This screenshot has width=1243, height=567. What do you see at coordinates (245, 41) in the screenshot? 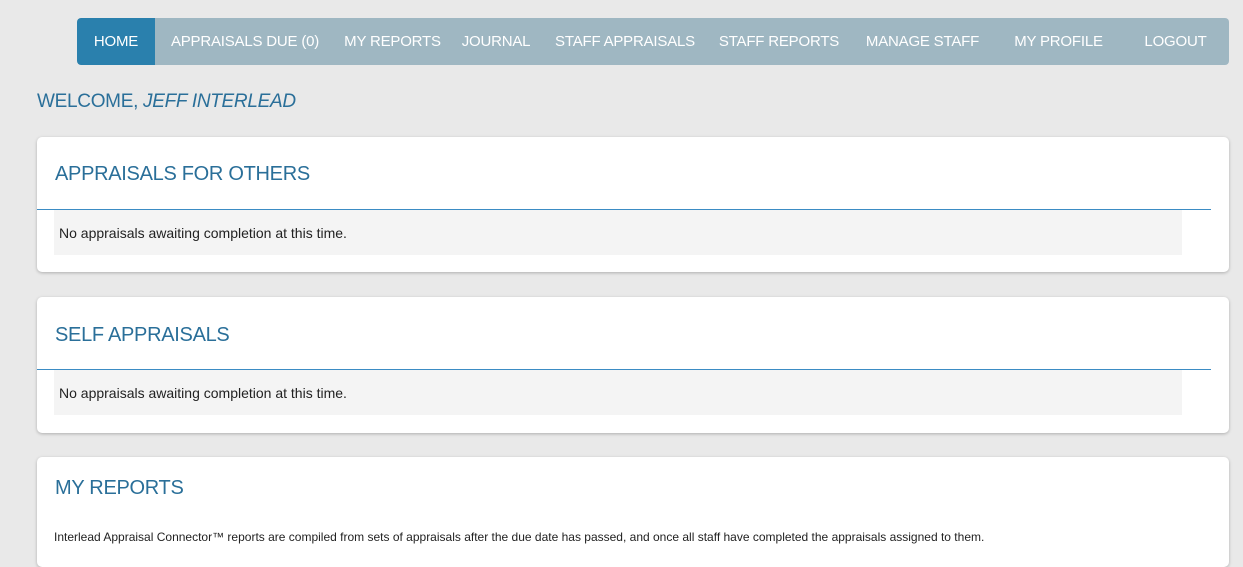
I see `nav-appraisals-due: APPRAISALS DUE (0)` at bounding box center [245, 41].